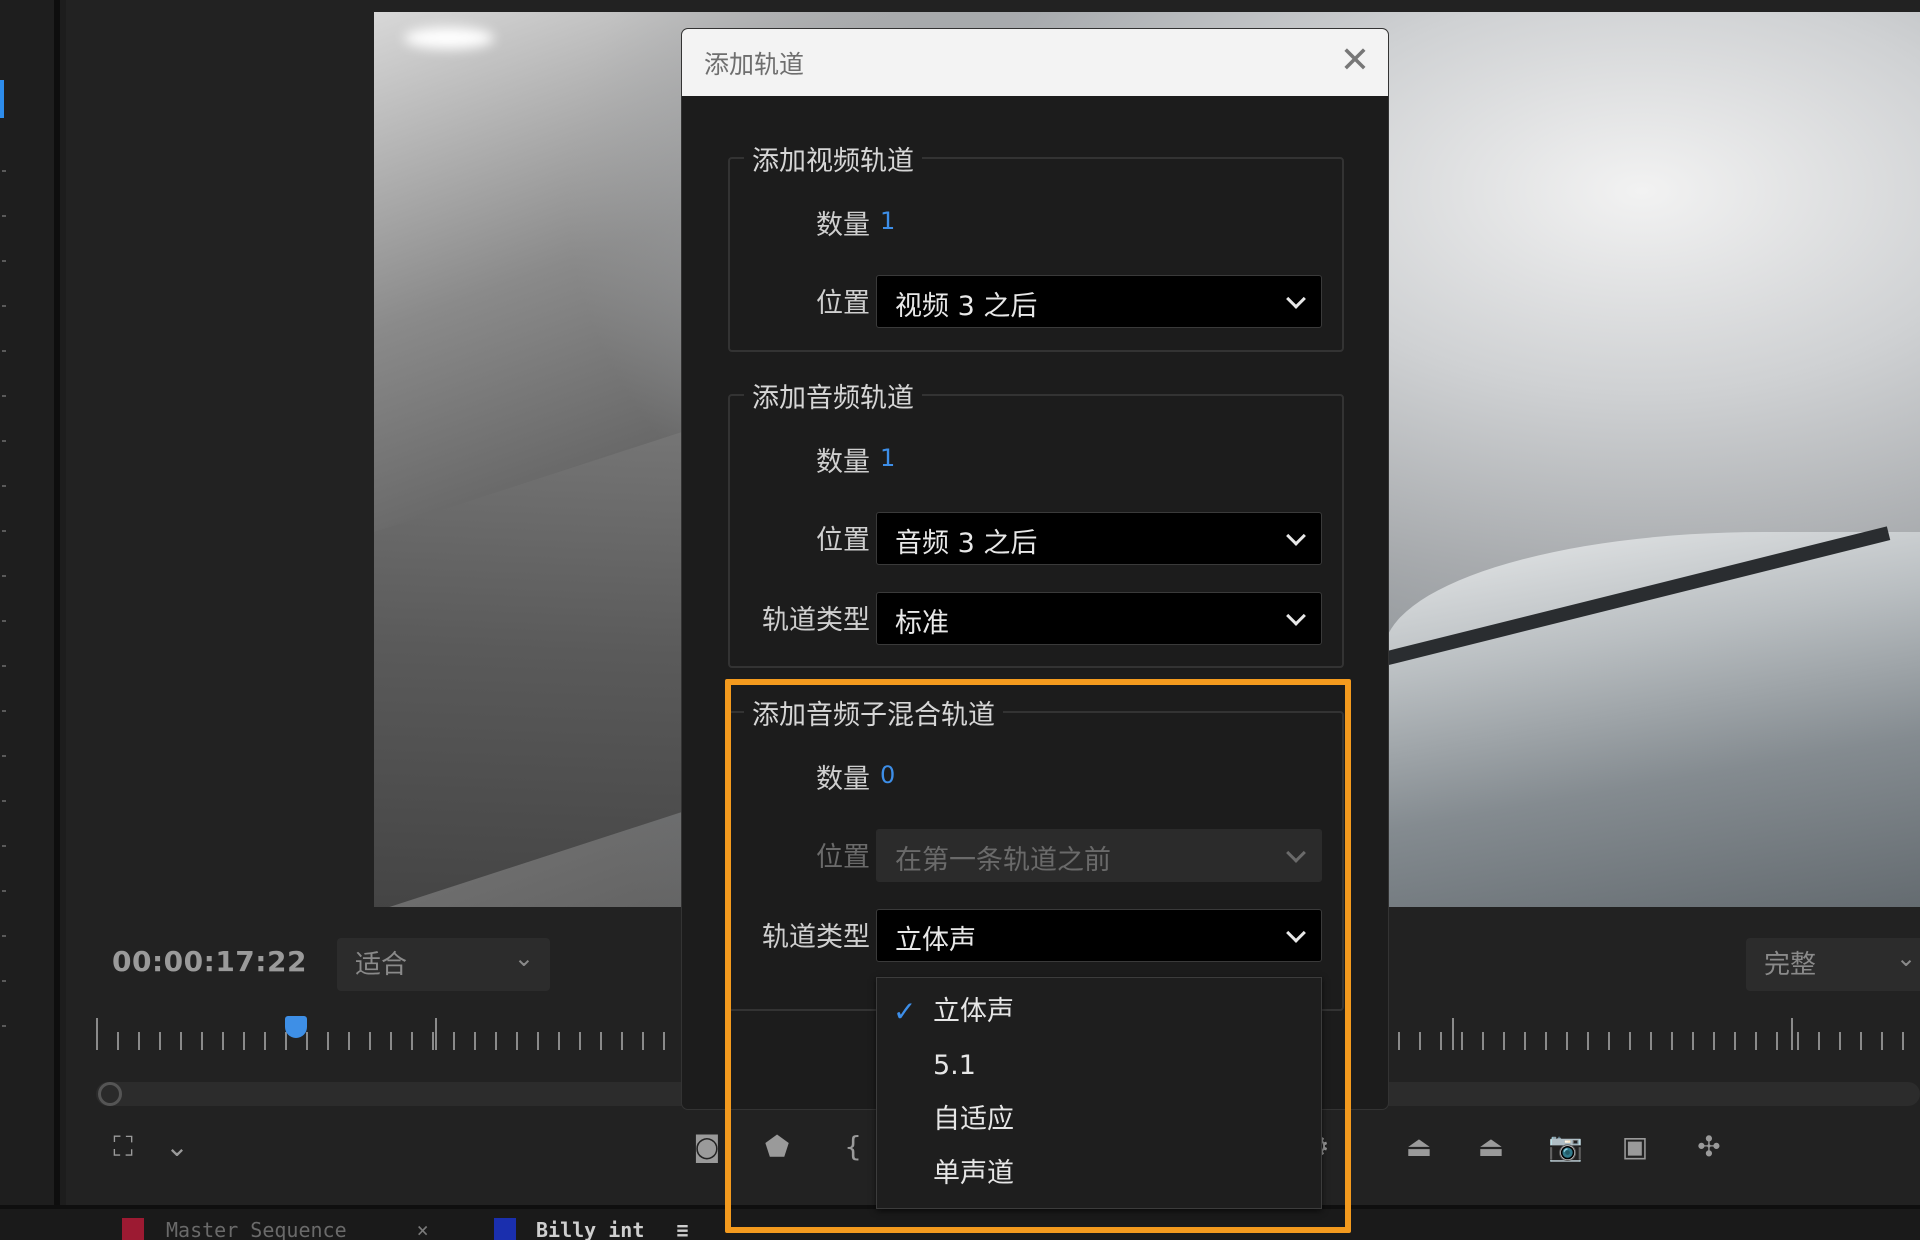  I want to click on camera-icon: ◙, so click(707, 1147).